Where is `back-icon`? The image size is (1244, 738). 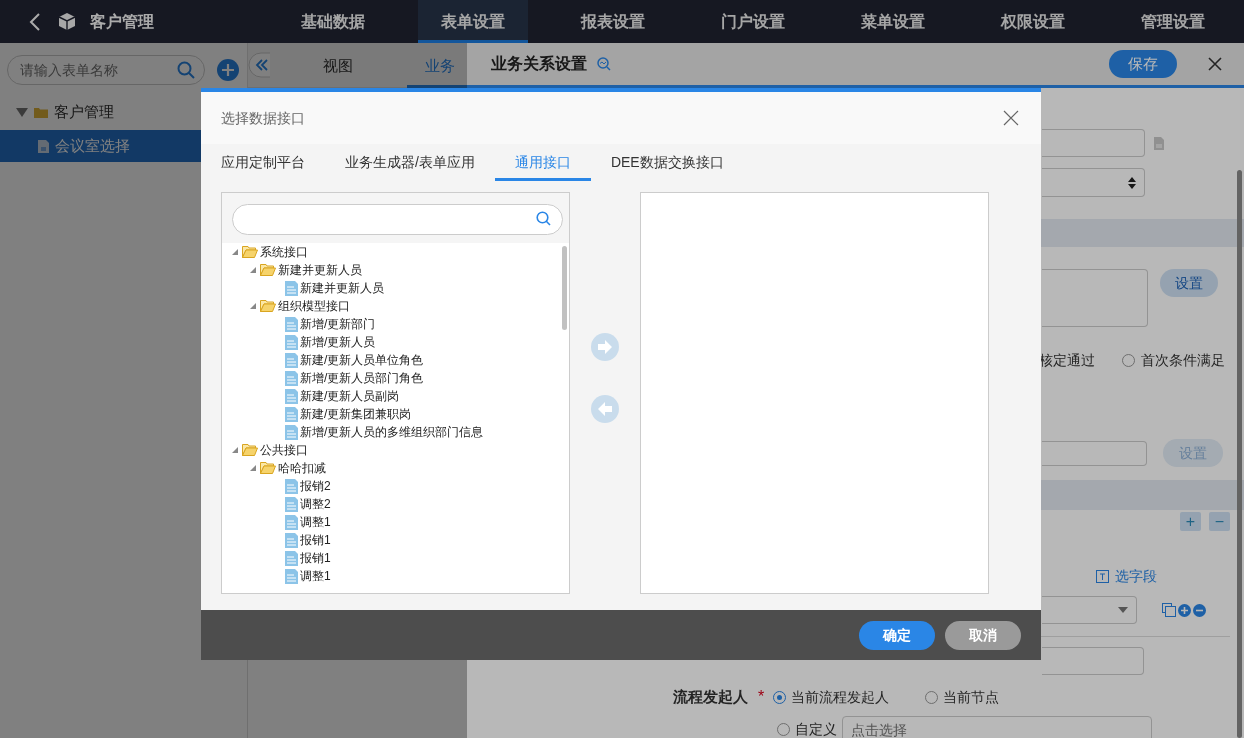 back-icon is located at coordinates (35, 21).